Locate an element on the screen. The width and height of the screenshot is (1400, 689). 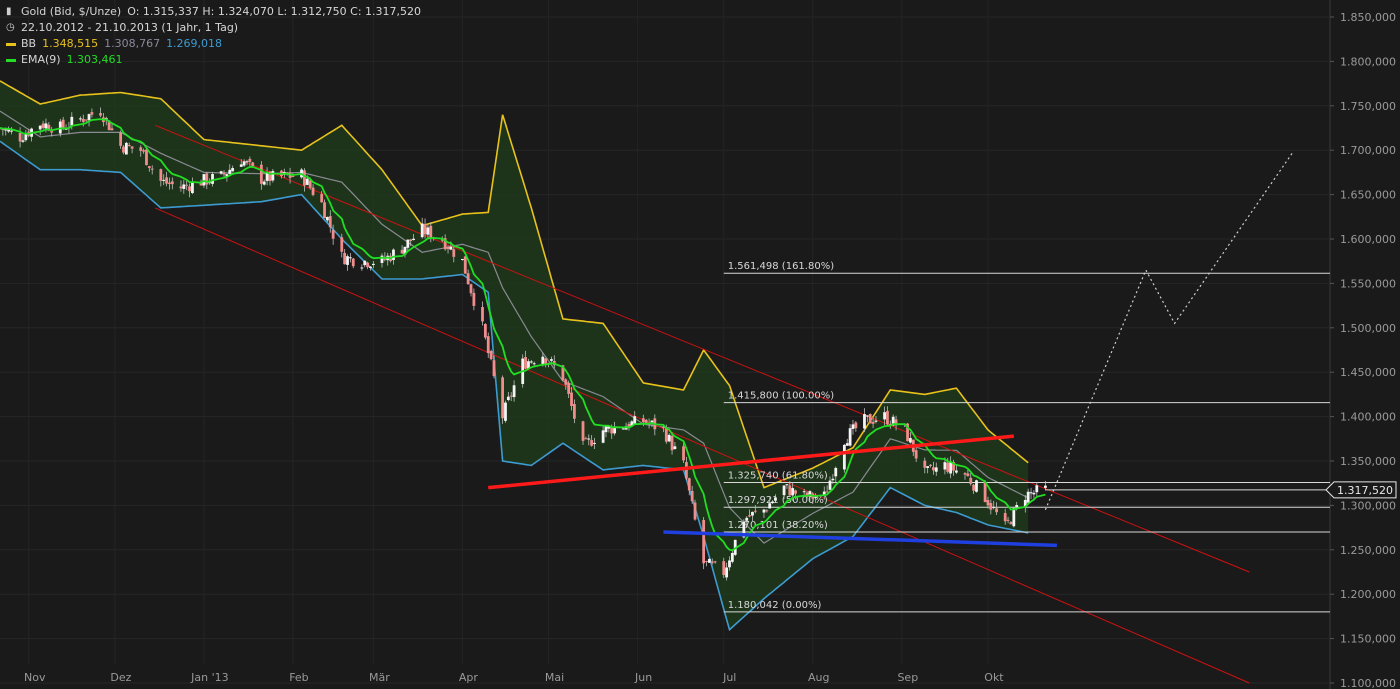
y-tick-label: 1.500,000 is located at coordinates (1368, 328).